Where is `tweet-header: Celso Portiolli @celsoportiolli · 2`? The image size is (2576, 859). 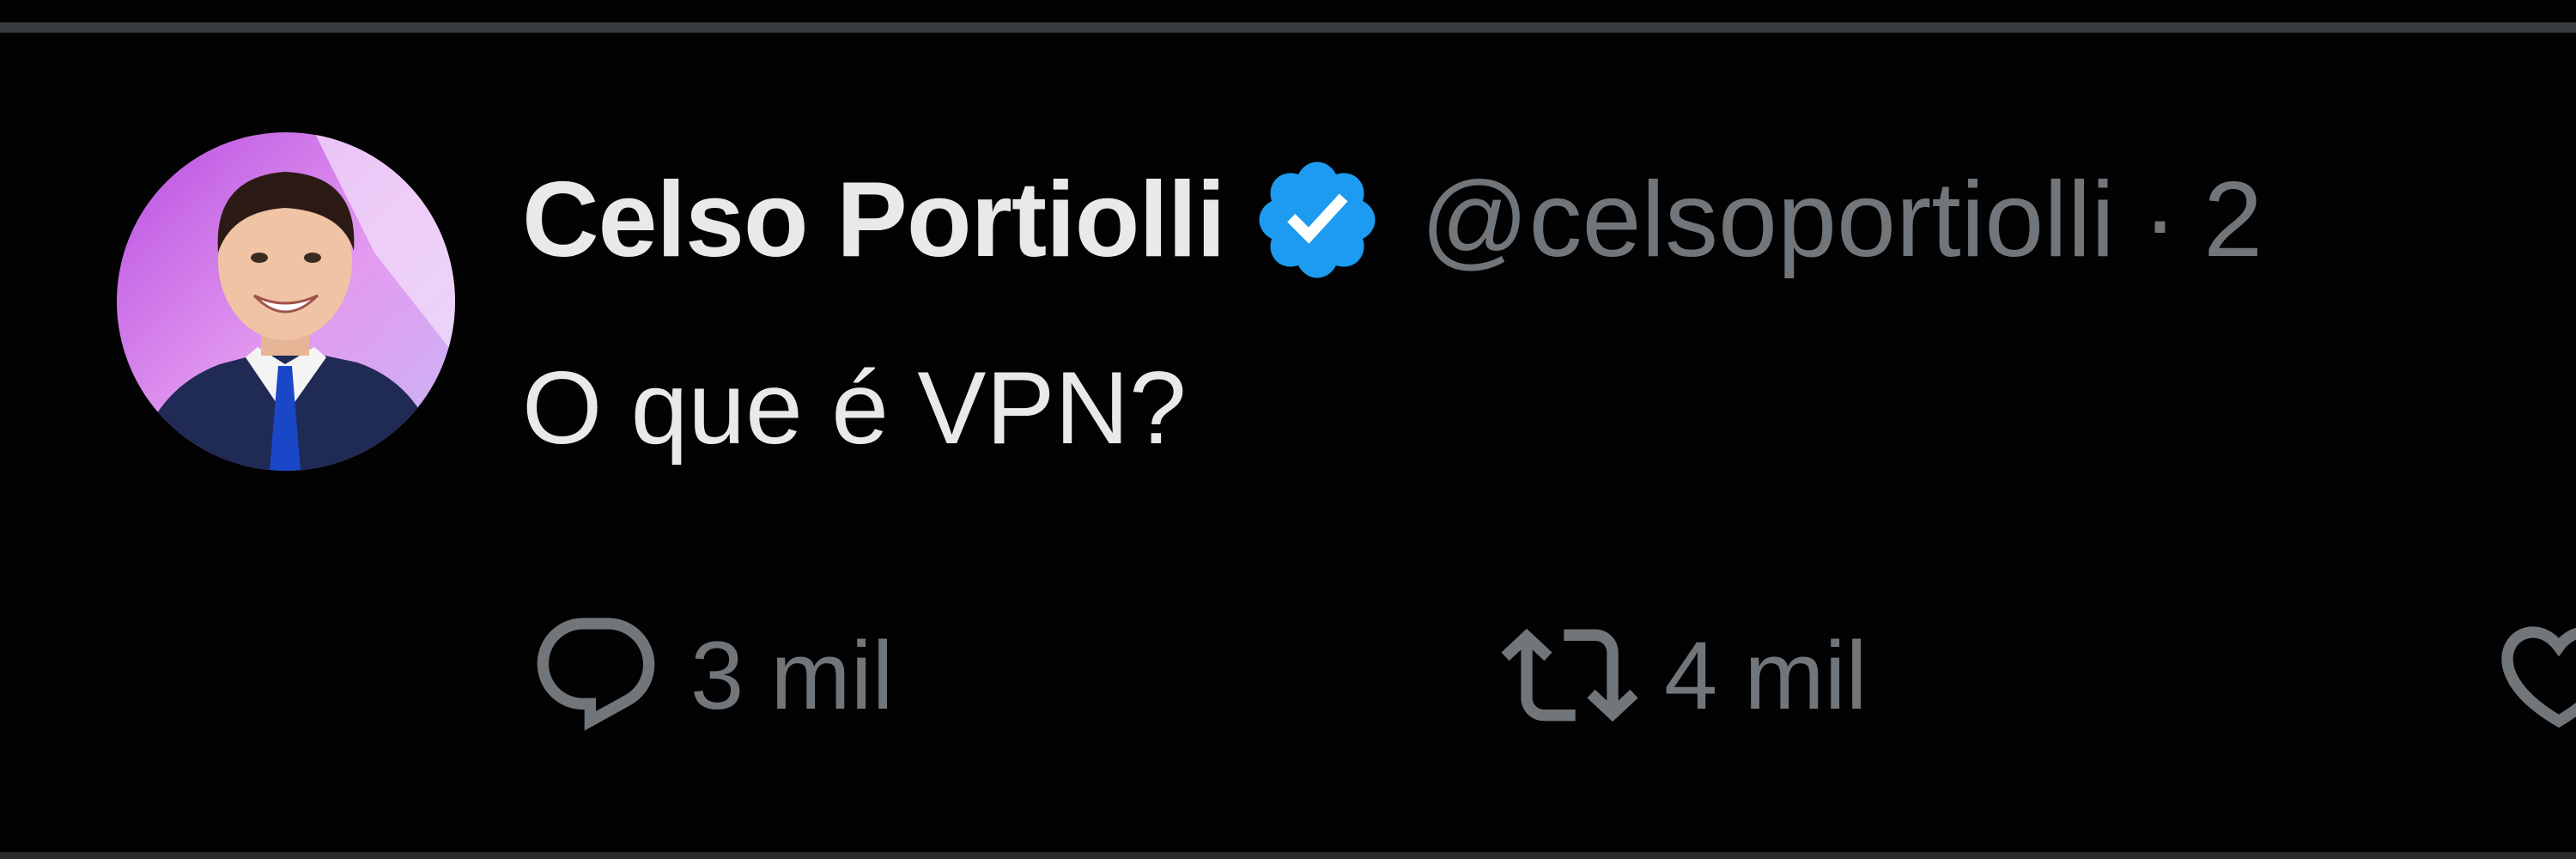
tweet-header: Celso Portiolli @celsoportiolli · 2 is located at coordinates (1393, 220).